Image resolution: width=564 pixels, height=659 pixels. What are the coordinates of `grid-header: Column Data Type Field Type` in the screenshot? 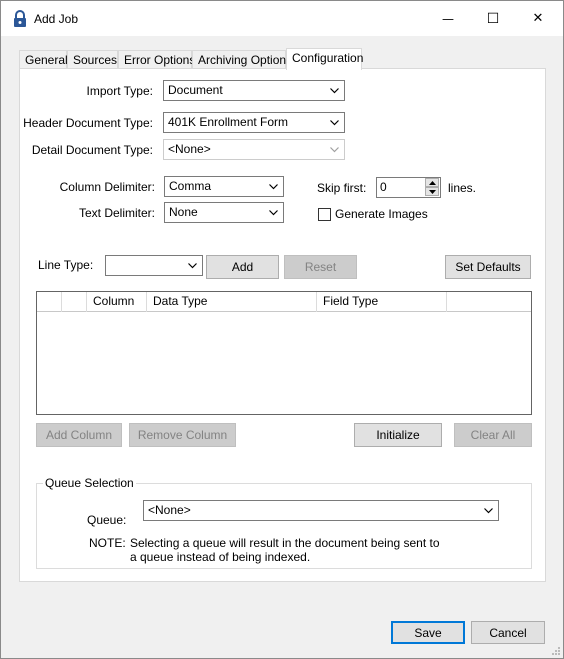 It's located at (284, 302).